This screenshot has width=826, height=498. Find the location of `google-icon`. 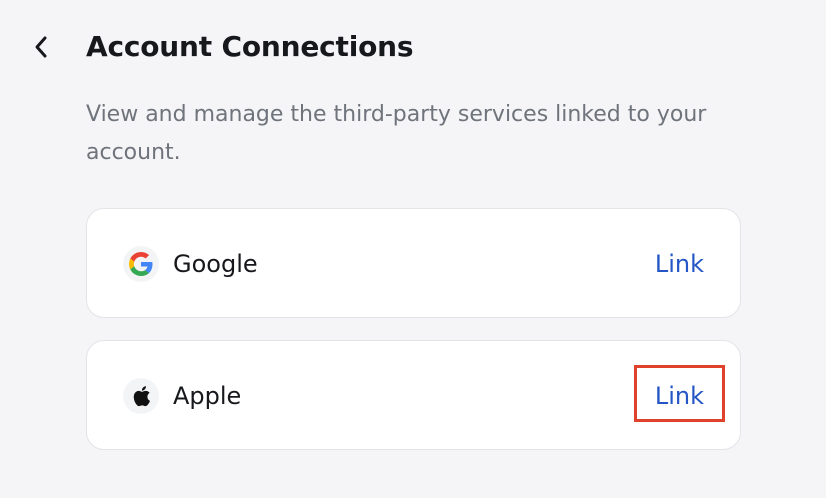

google-icon is located at coordinates (141, 264).